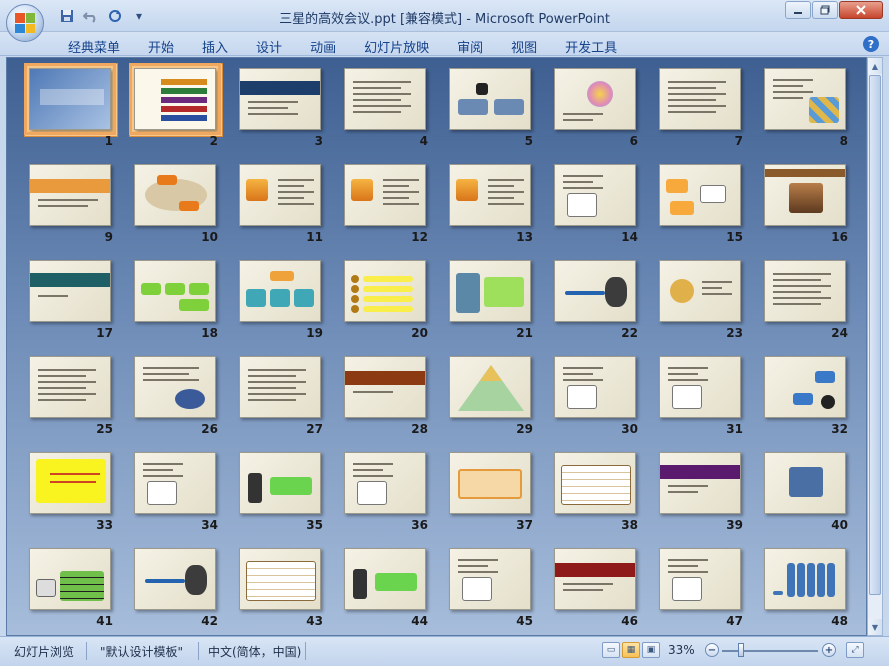 The width and height of the screenshot is (889, 666). I want to click on slide-thumbnail: 24, so click(814, 306).